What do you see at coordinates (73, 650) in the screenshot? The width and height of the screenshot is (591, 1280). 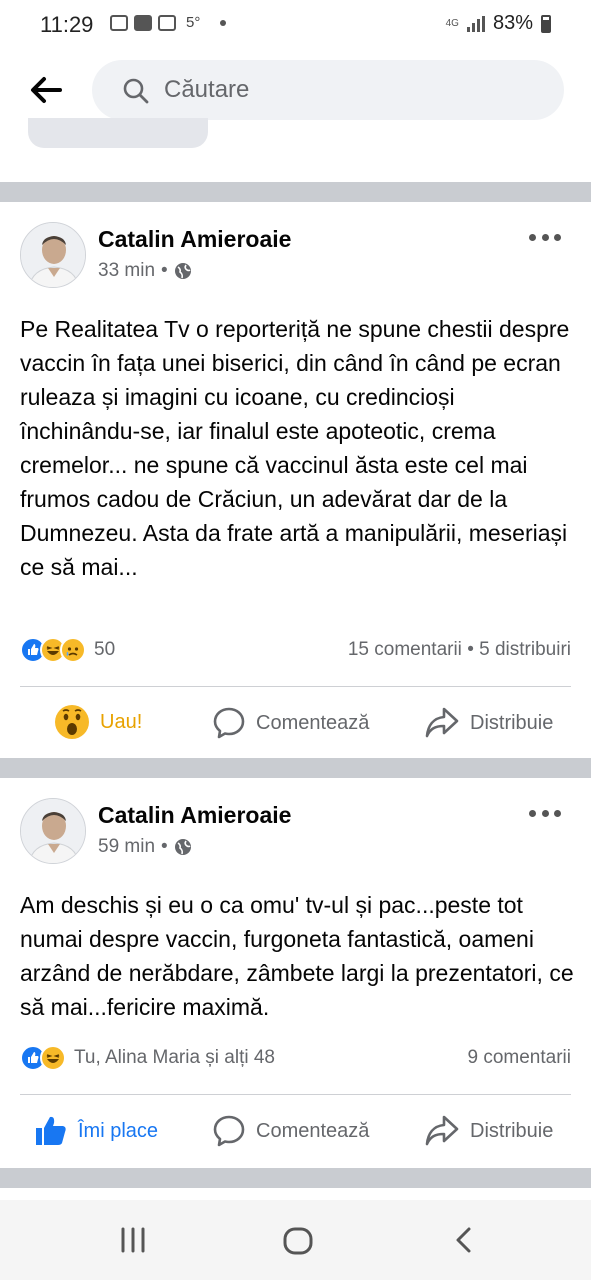 I see `sad-reaction-icon` at bounding box center [73, 650].